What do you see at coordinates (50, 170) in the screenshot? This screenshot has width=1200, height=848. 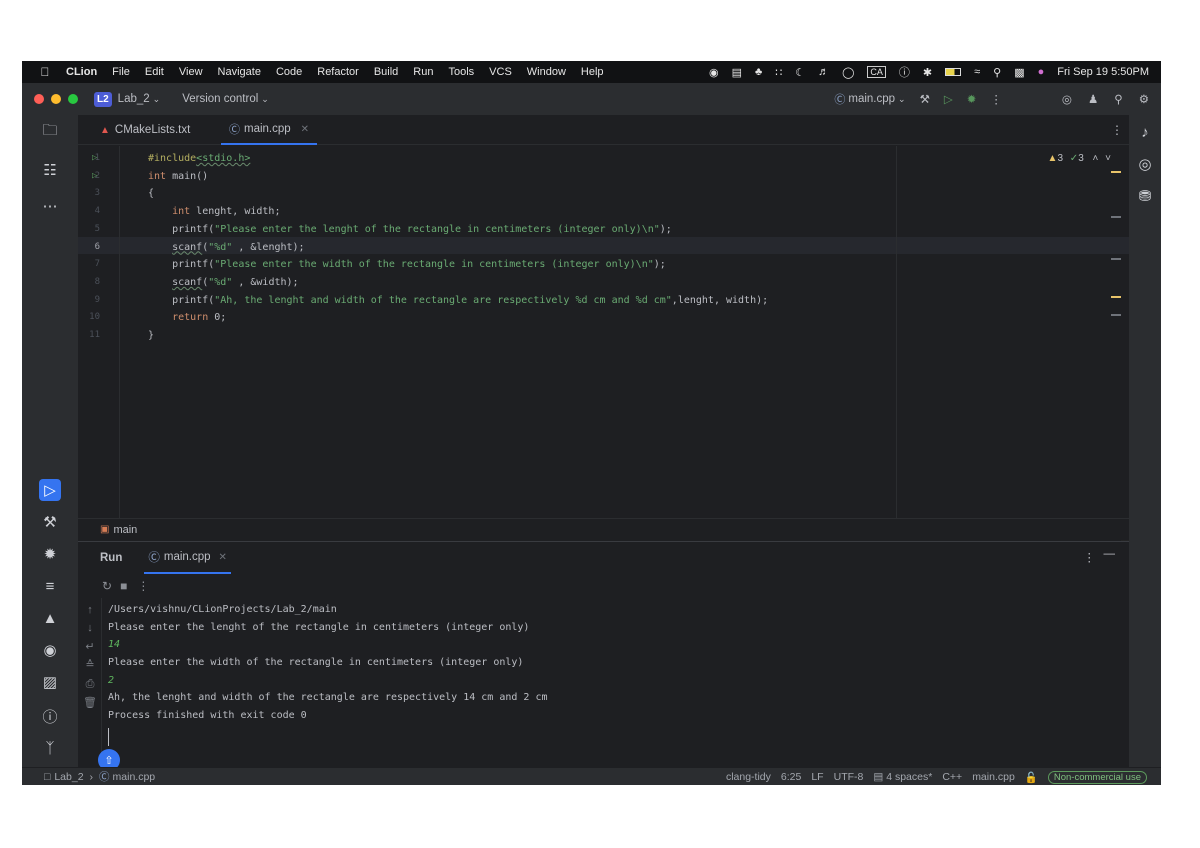 I see `structure-icon: ☷` at bounding box center [50, 170].